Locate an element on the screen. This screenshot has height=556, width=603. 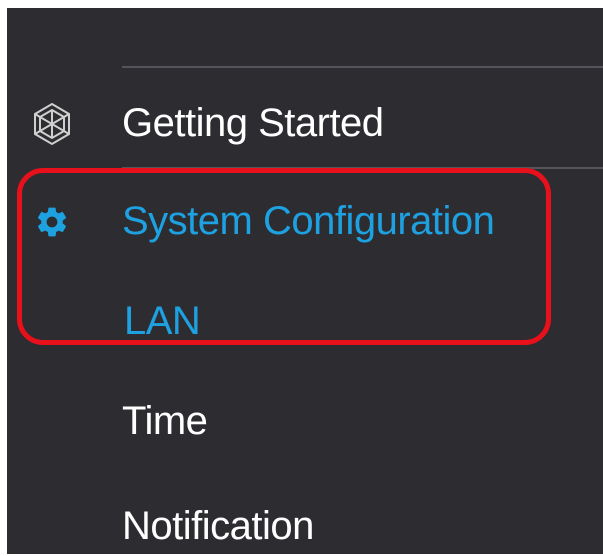
sidebar-item-label: LAN is located at coordinates (162, 321).